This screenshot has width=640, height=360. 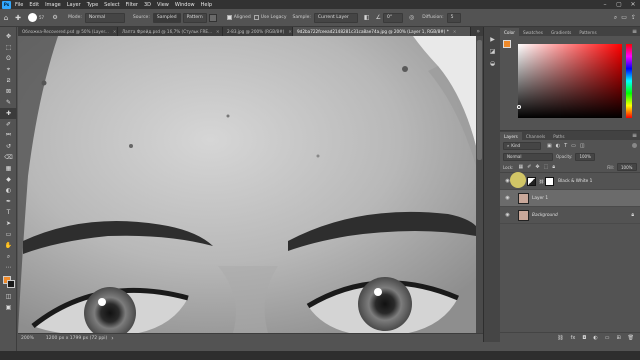 I want to click on type-icon: T, so click(x=8, y=212).